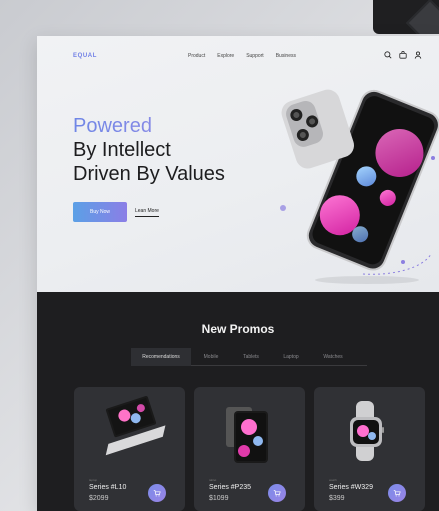  I want to click on product-card-tablet: tablet Series #P235 $1099, so click(249, 449).